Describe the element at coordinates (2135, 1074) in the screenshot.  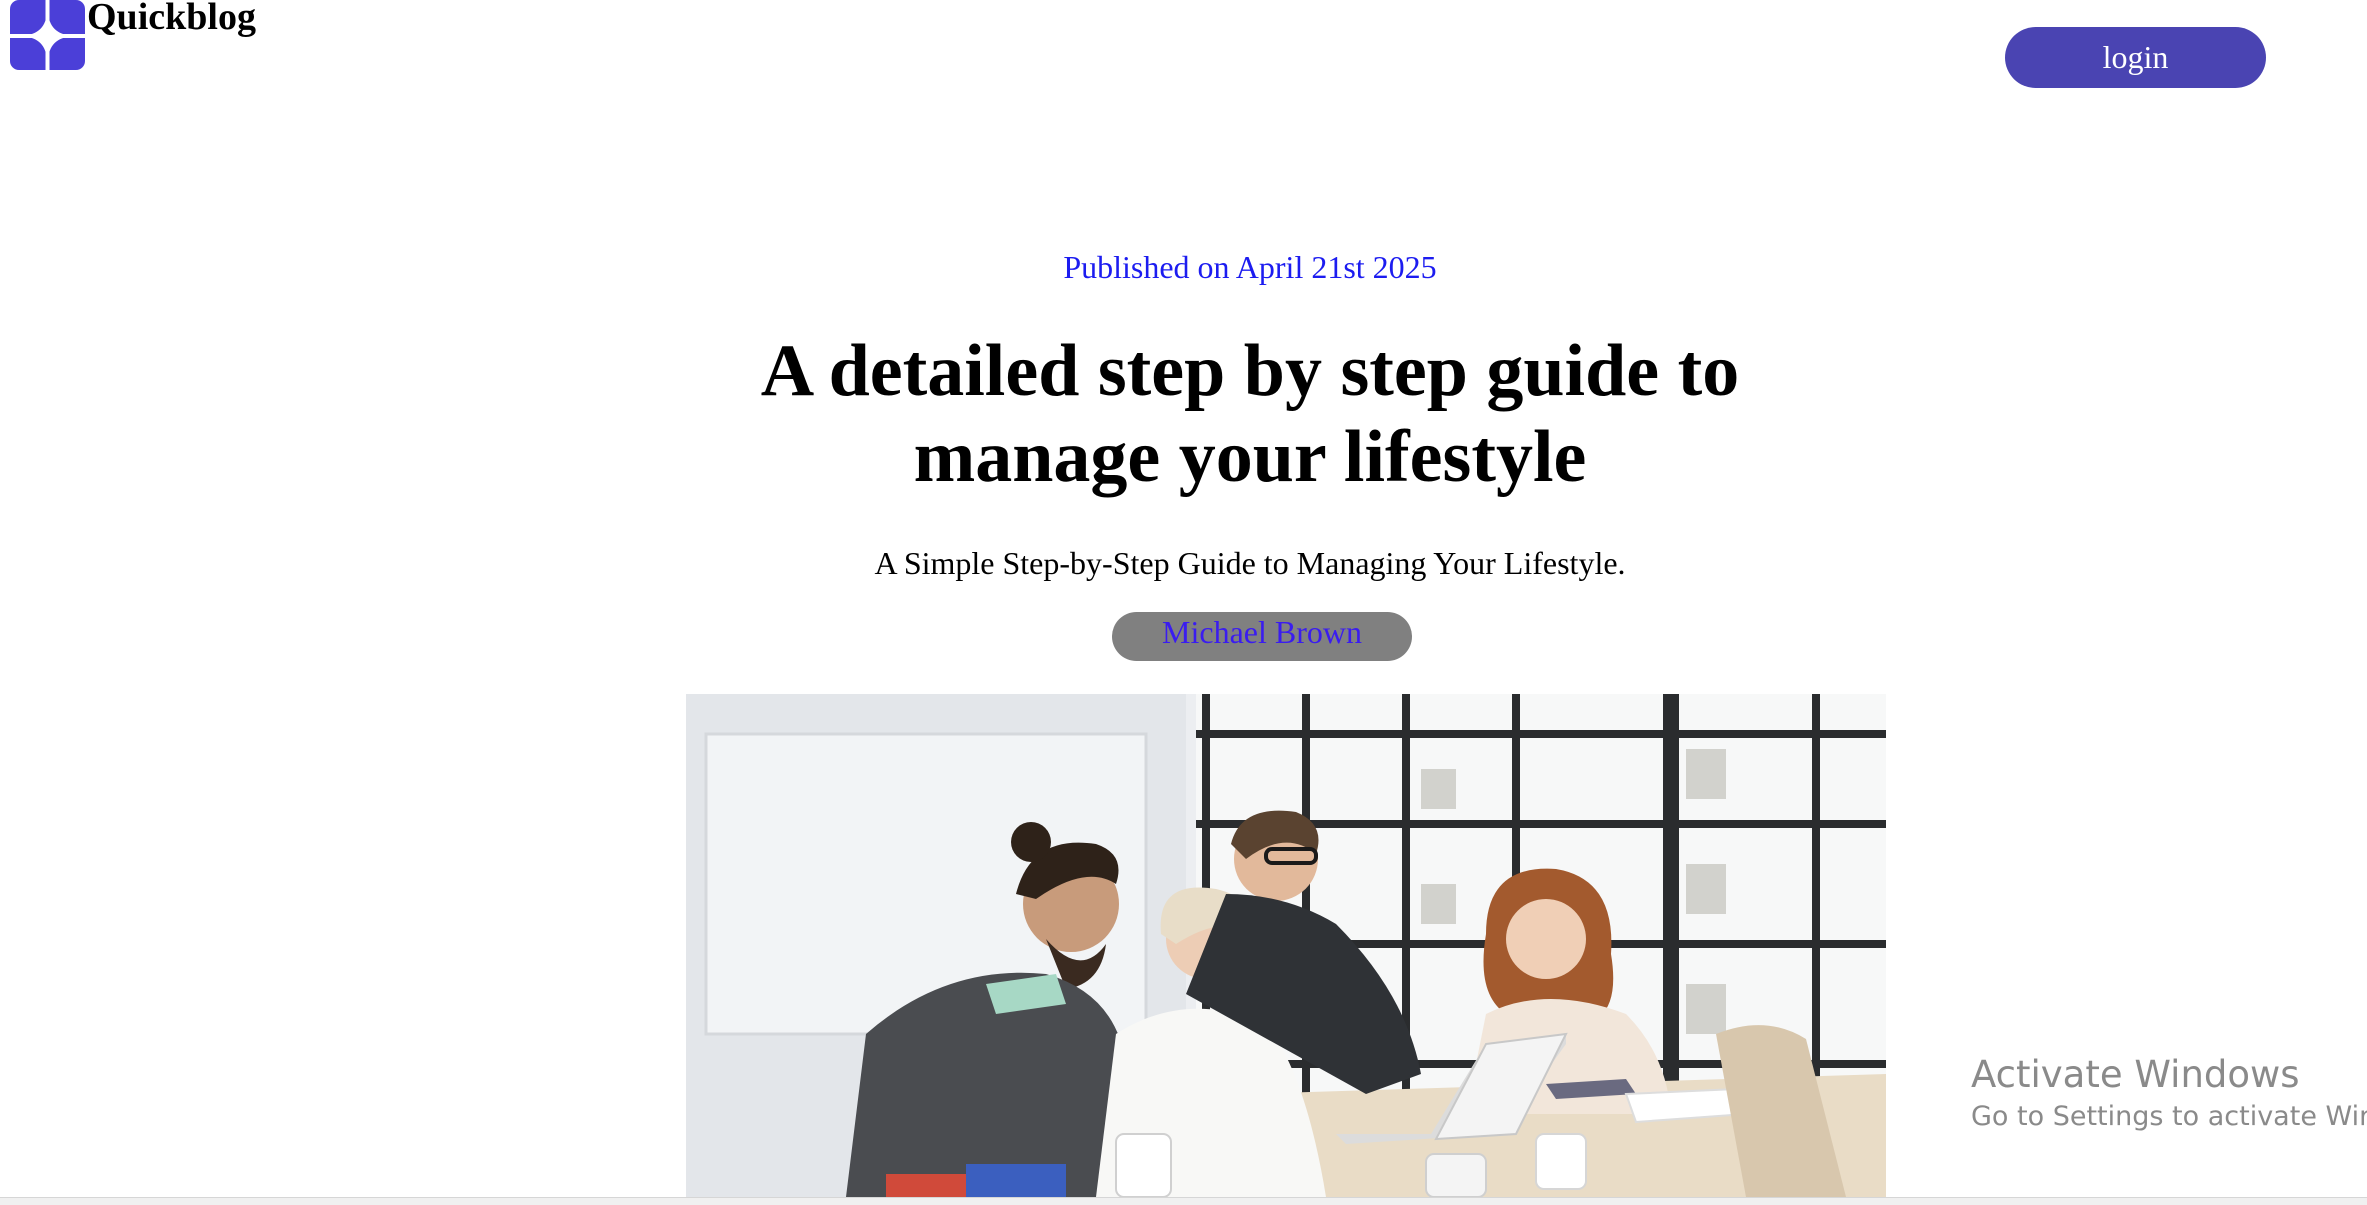
I see `watermark-title: Activate Windows` at that location.